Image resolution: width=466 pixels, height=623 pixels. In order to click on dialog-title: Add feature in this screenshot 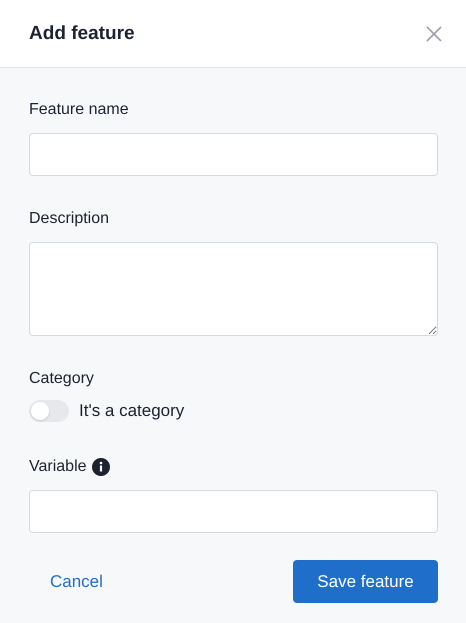, I will do `click(82, 33)`.